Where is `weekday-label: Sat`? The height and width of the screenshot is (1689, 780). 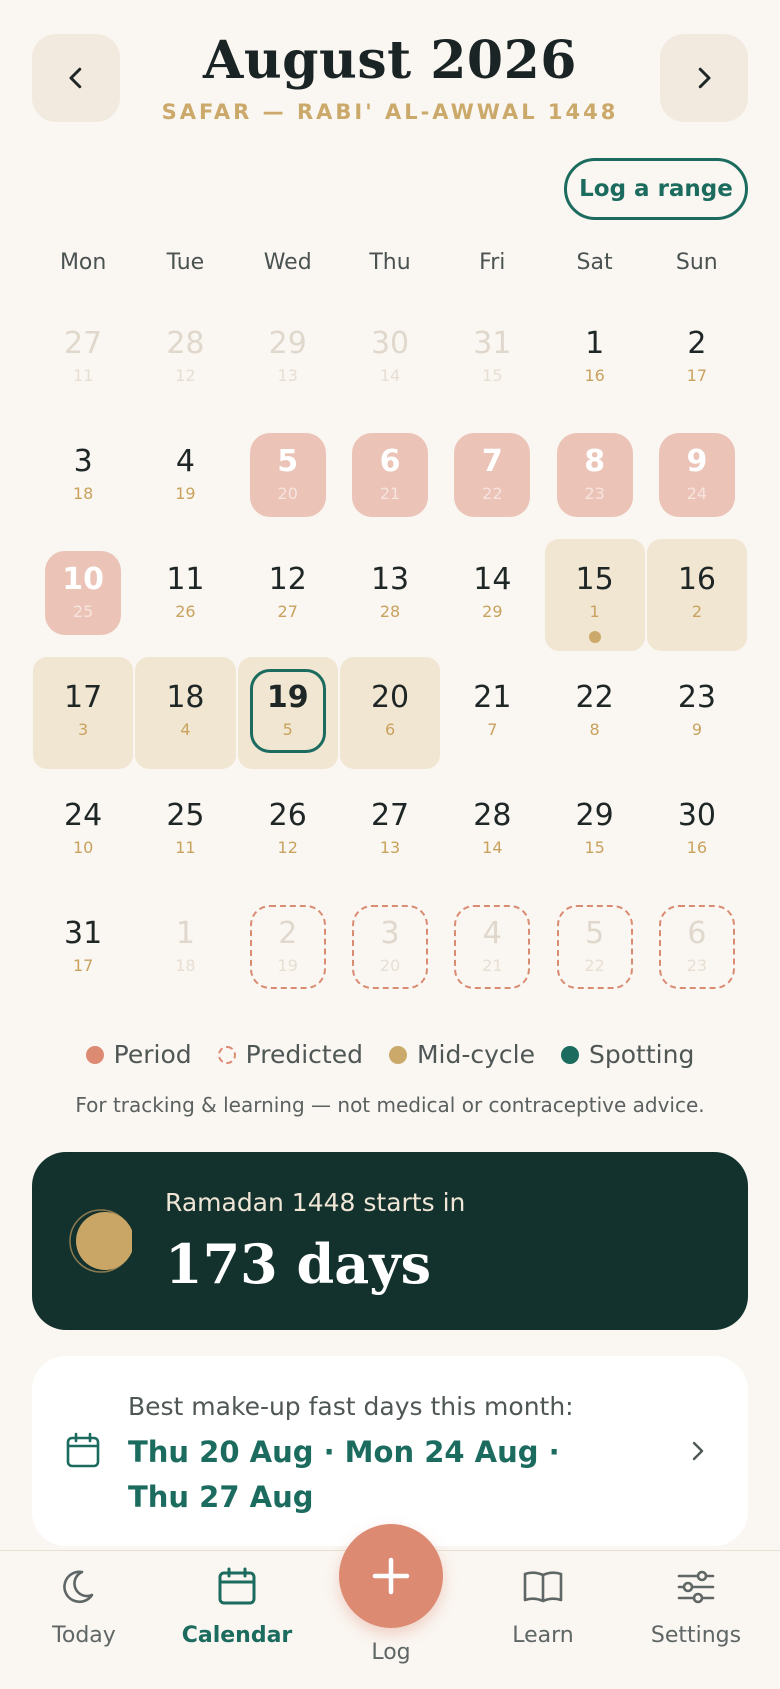 weekday-label: Sat is located at coordinates (594, 262).